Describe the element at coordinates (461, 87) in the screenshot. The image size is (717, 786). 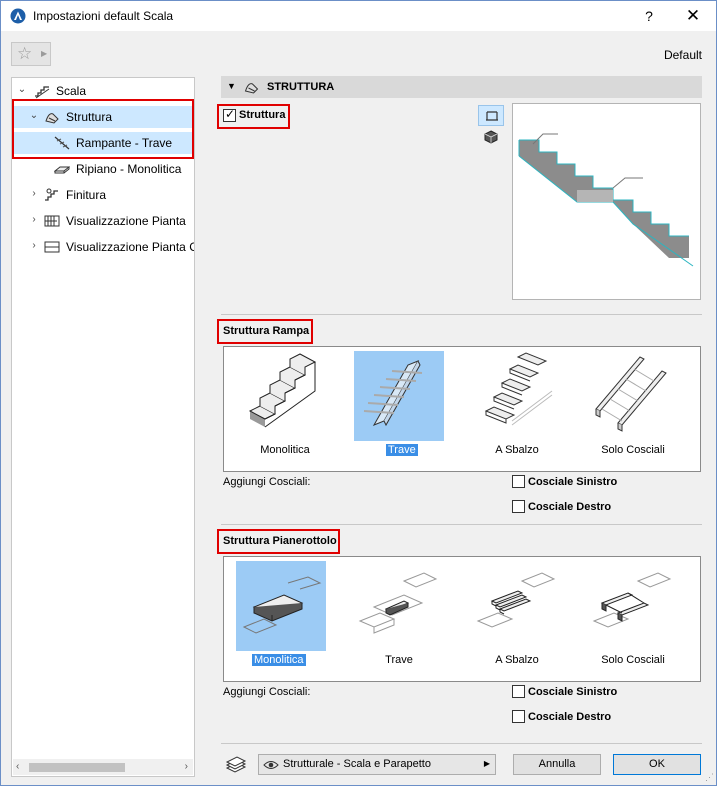
I see `panel-header: ▼ STRUTTURA` at that location.